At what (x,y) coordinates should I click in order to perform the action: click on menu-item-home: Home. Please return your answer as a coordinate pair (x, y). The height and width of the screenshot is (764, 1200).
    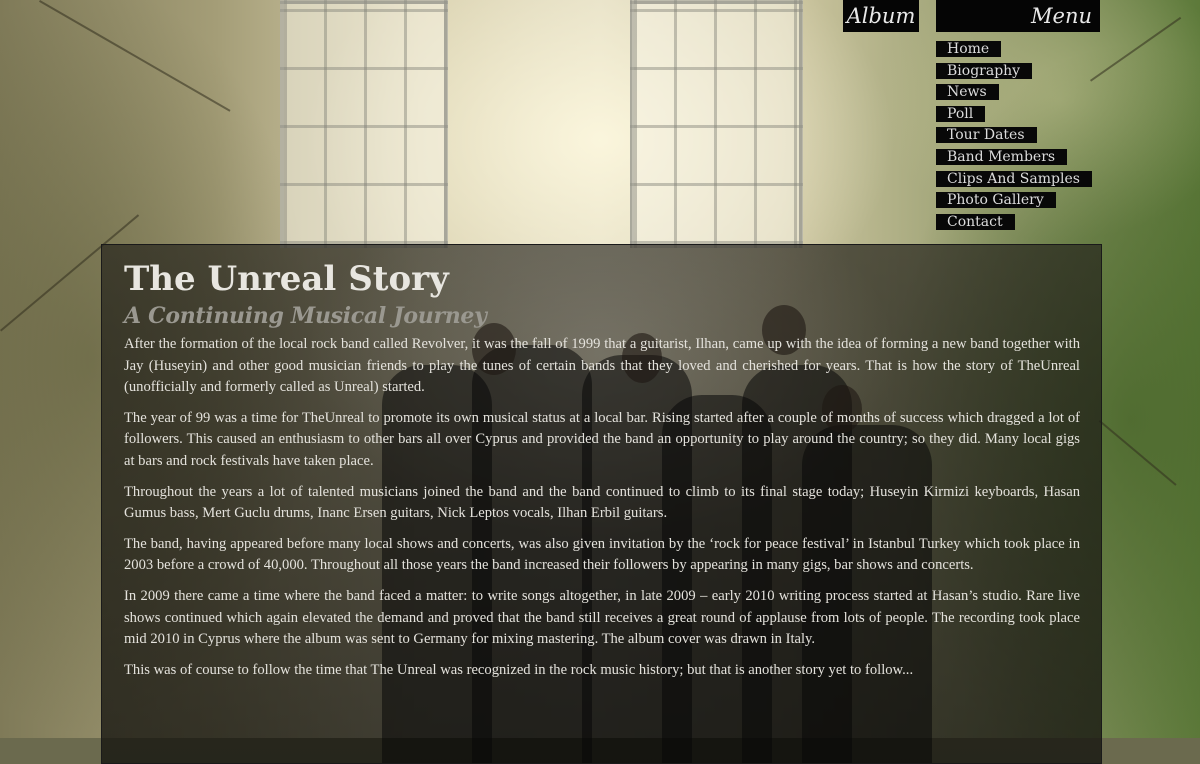
    Looking at the image, I should click on (969, 49).